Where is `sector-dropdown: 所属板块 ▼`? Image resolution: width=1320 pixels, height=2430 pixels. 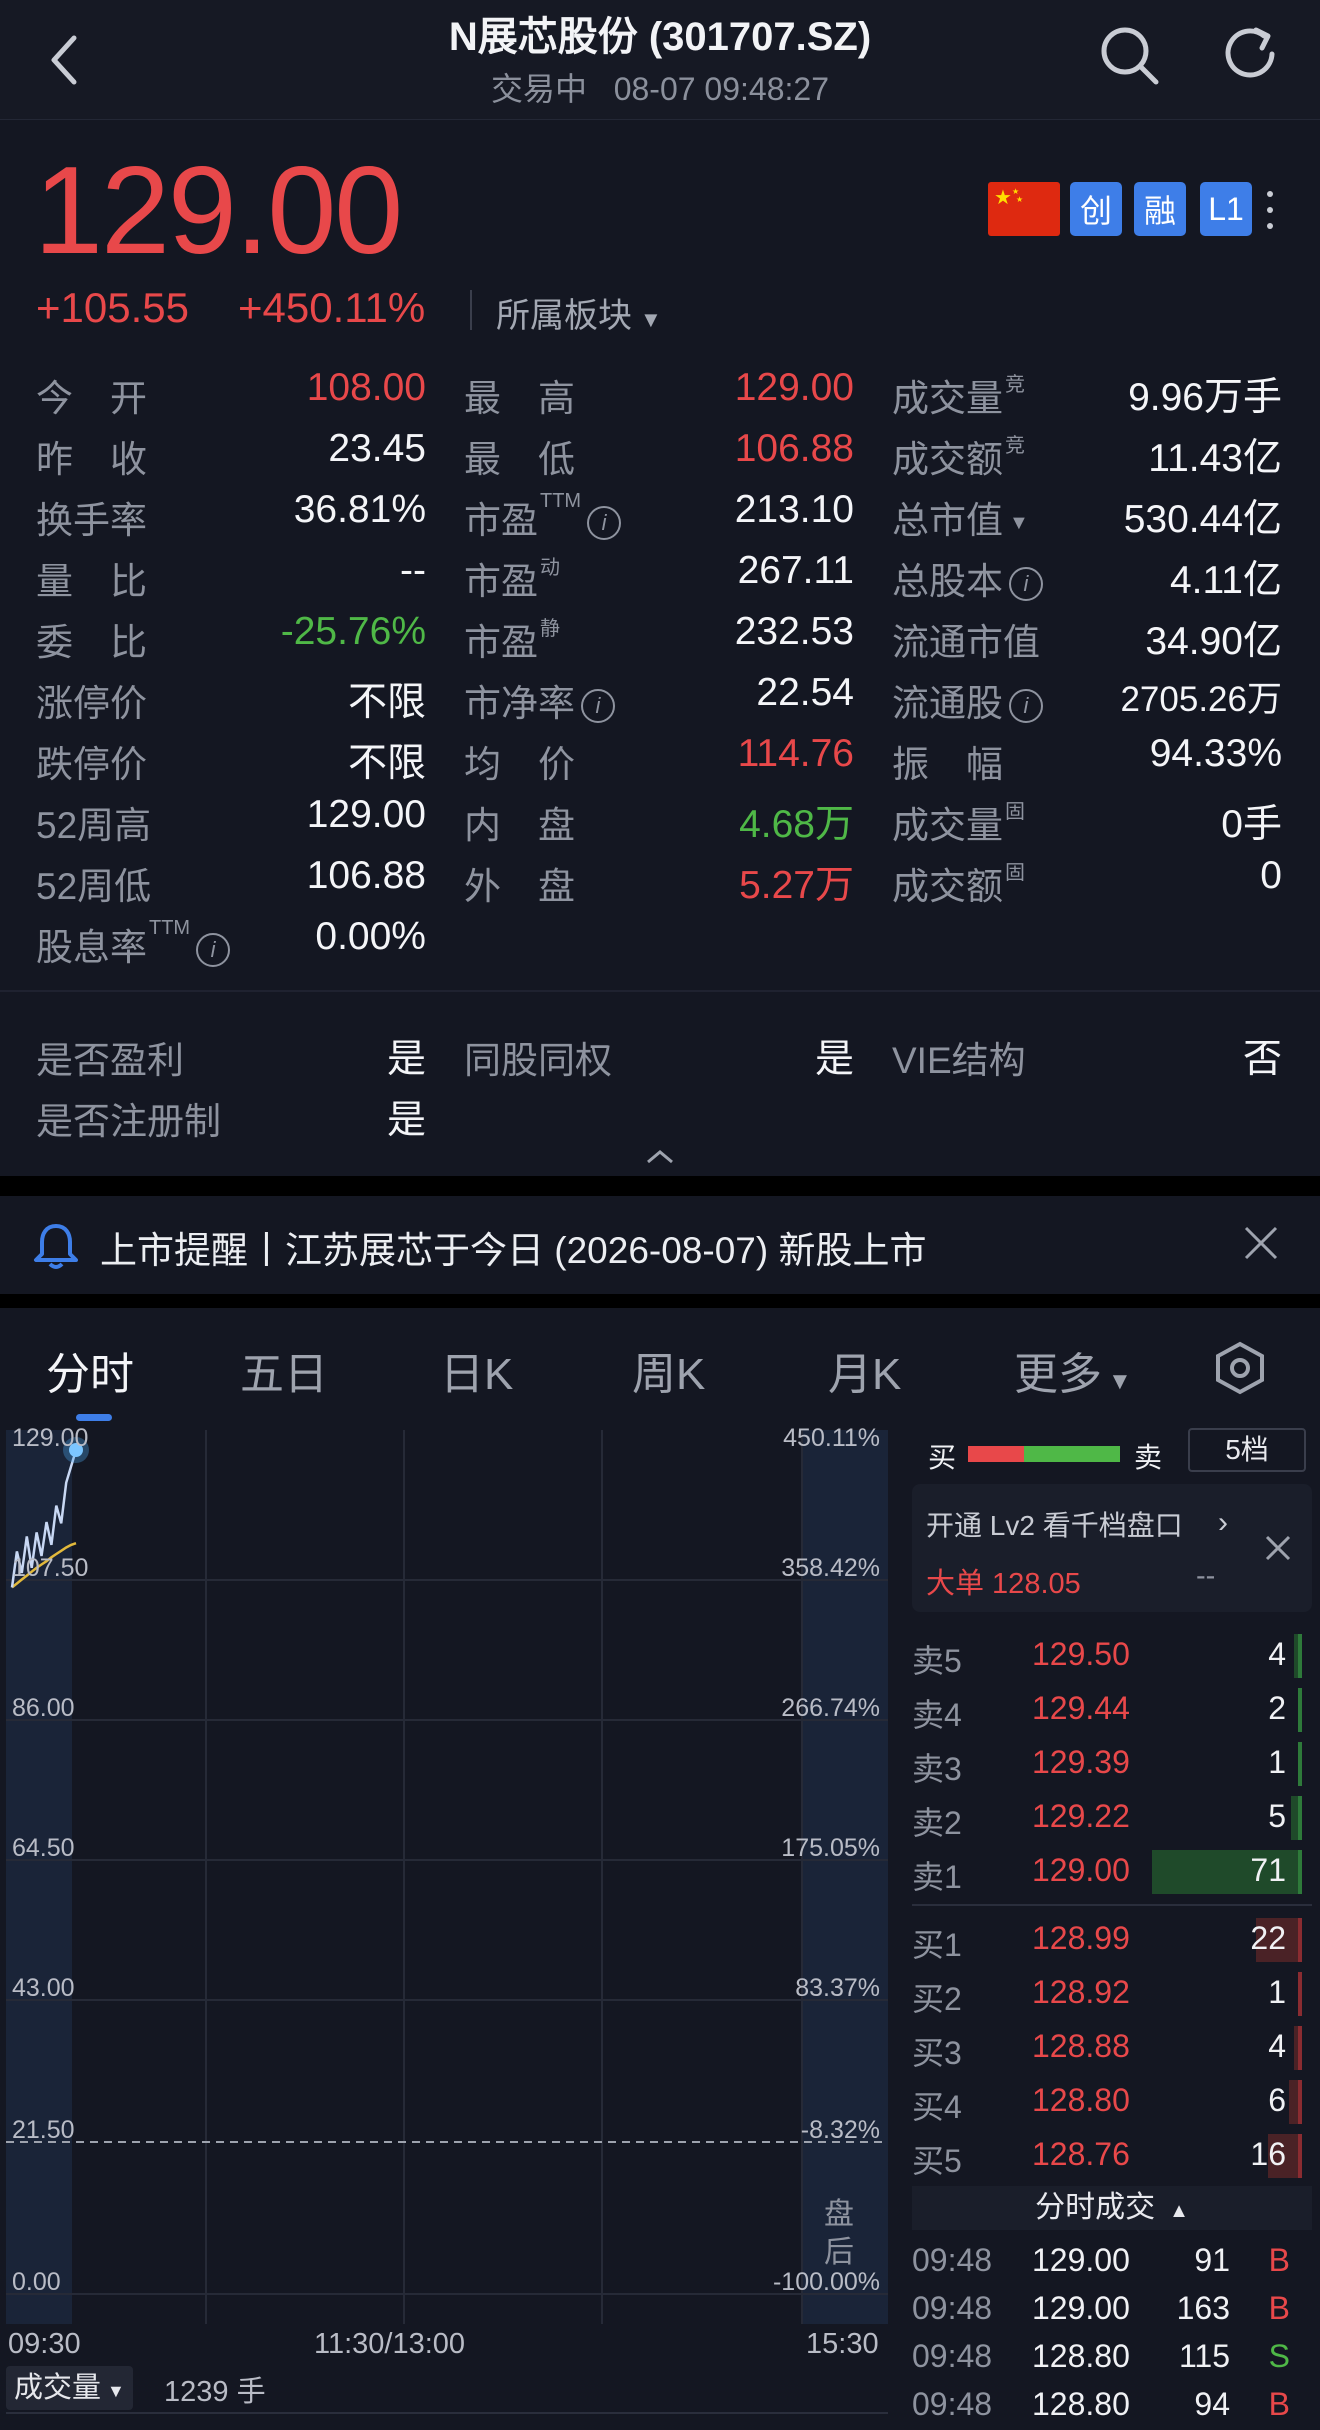 sector-dropdown: 所属板块 ▼ is located at coordinates (579, 312).